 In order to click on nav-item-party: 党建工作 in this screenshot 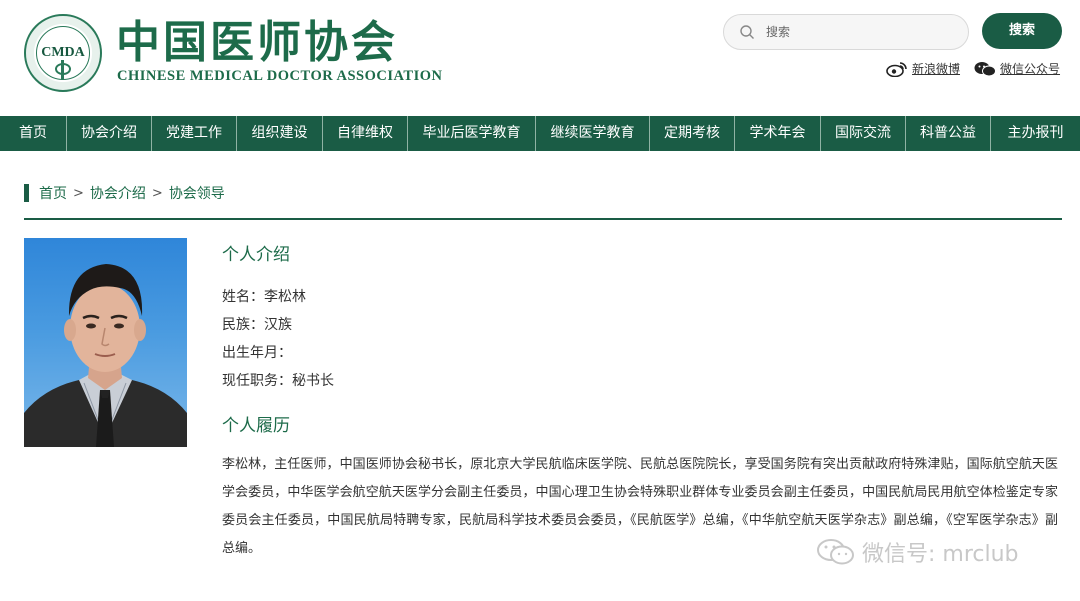, I will do `click(194, 133)`.